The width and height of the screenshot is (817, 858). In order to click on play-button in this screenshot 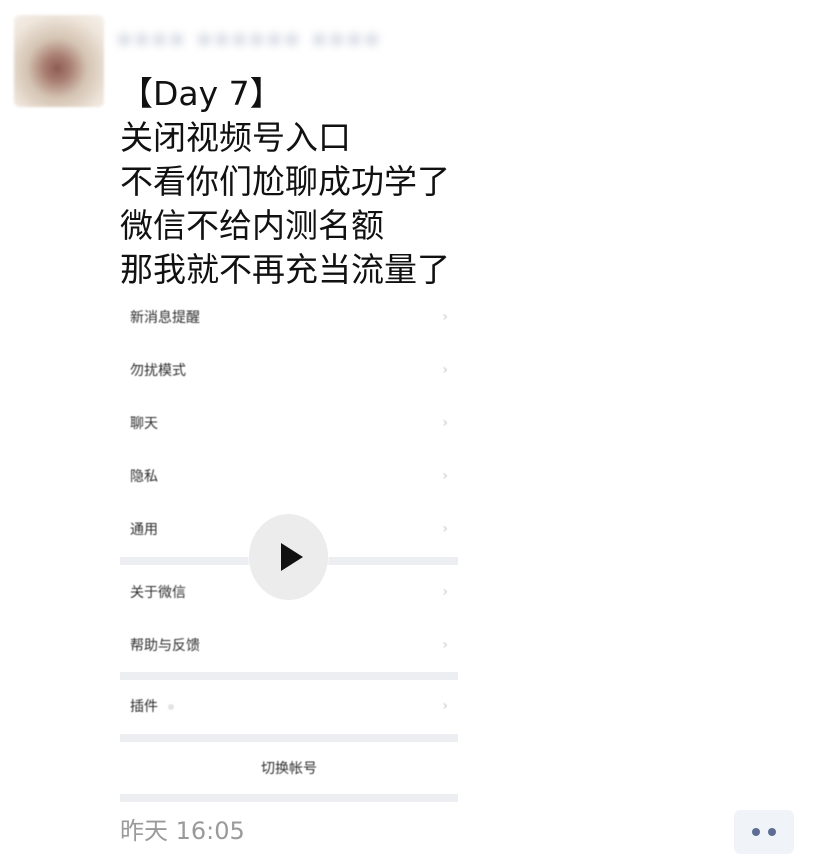, I will do `click(288, 557)`.